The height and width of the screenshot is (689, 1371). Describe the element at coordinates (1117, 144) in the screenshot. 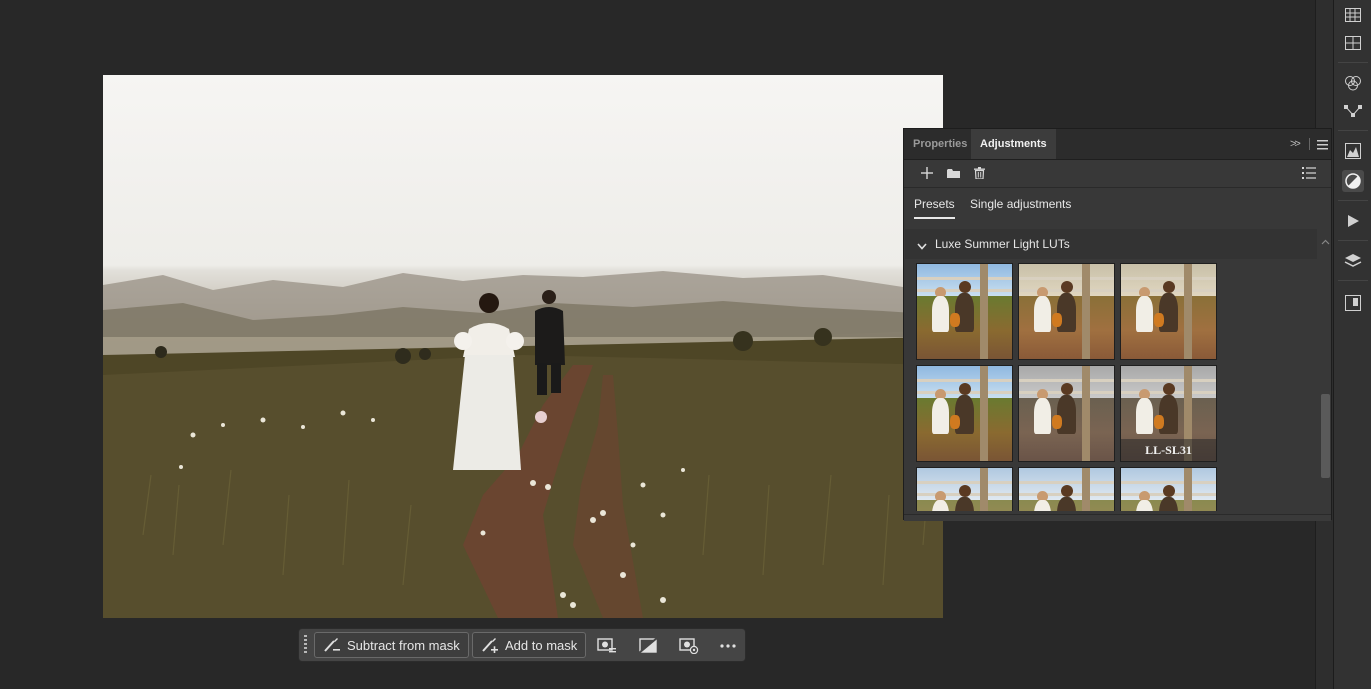

I see `panel-tab-bar: Properties Adjustments >>` at that location.